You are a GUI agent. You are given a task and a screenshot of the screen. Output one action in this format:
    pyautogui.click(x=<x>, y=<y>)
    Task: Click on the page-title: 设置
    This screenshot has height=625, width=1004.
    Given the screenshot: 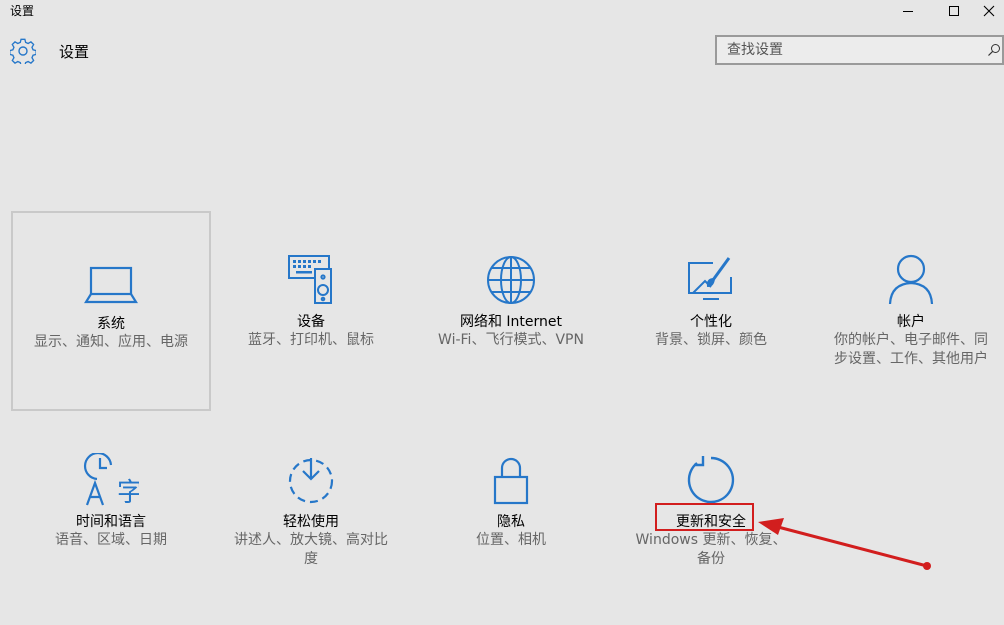 What is the action you would take?
    pyautogui.click(x=74, y=52)
    